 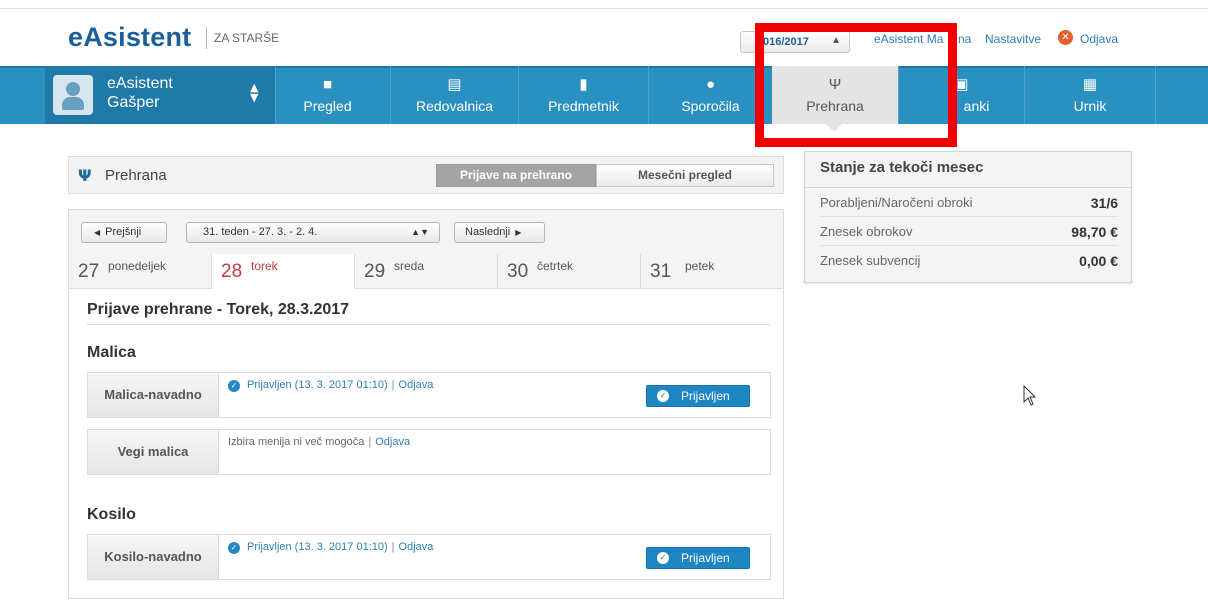 I want to click on meal-status: Izbira menija ni več mogoča | Odjava, so click(x=319, y=442).